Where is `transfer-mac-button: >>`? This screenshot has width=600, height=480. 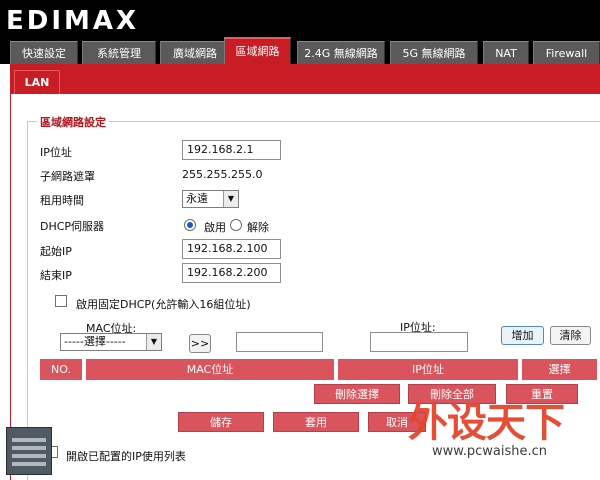
transfer-mac-button: >> is located at coordinates (200, 343).